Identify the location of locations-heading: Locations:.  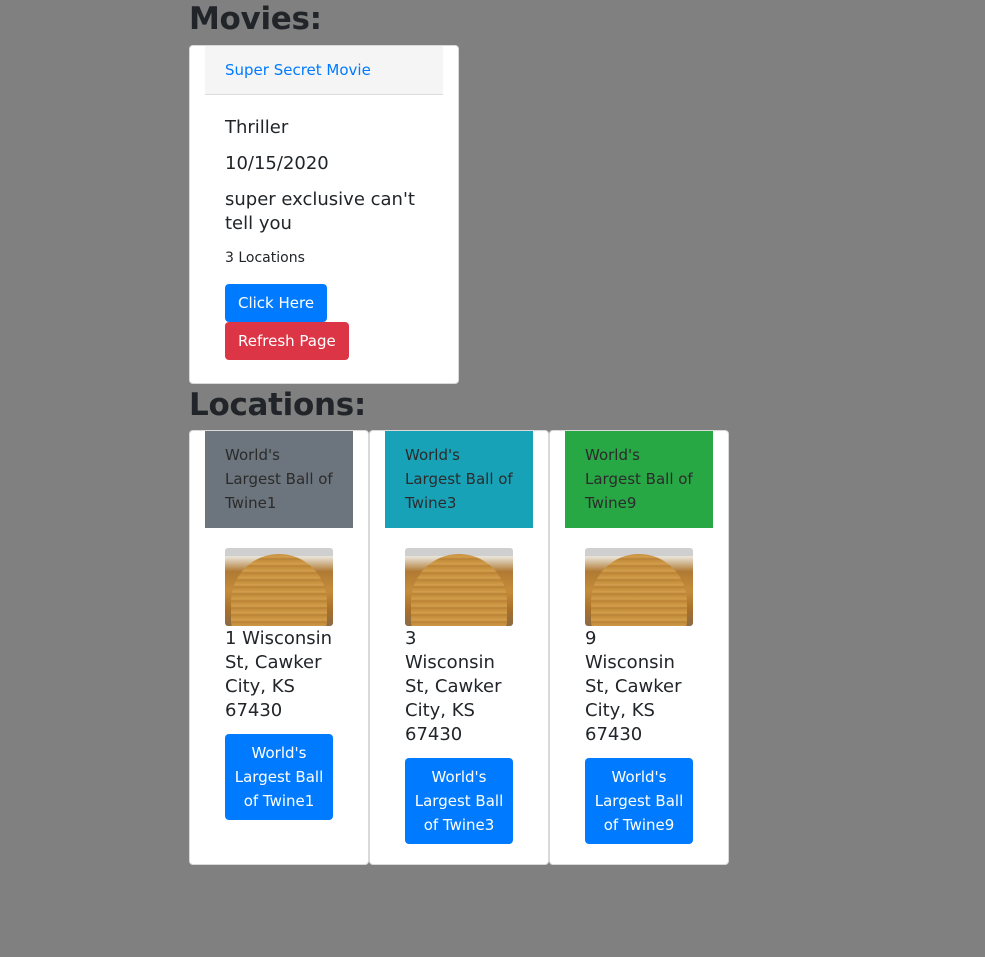
(278, 405).